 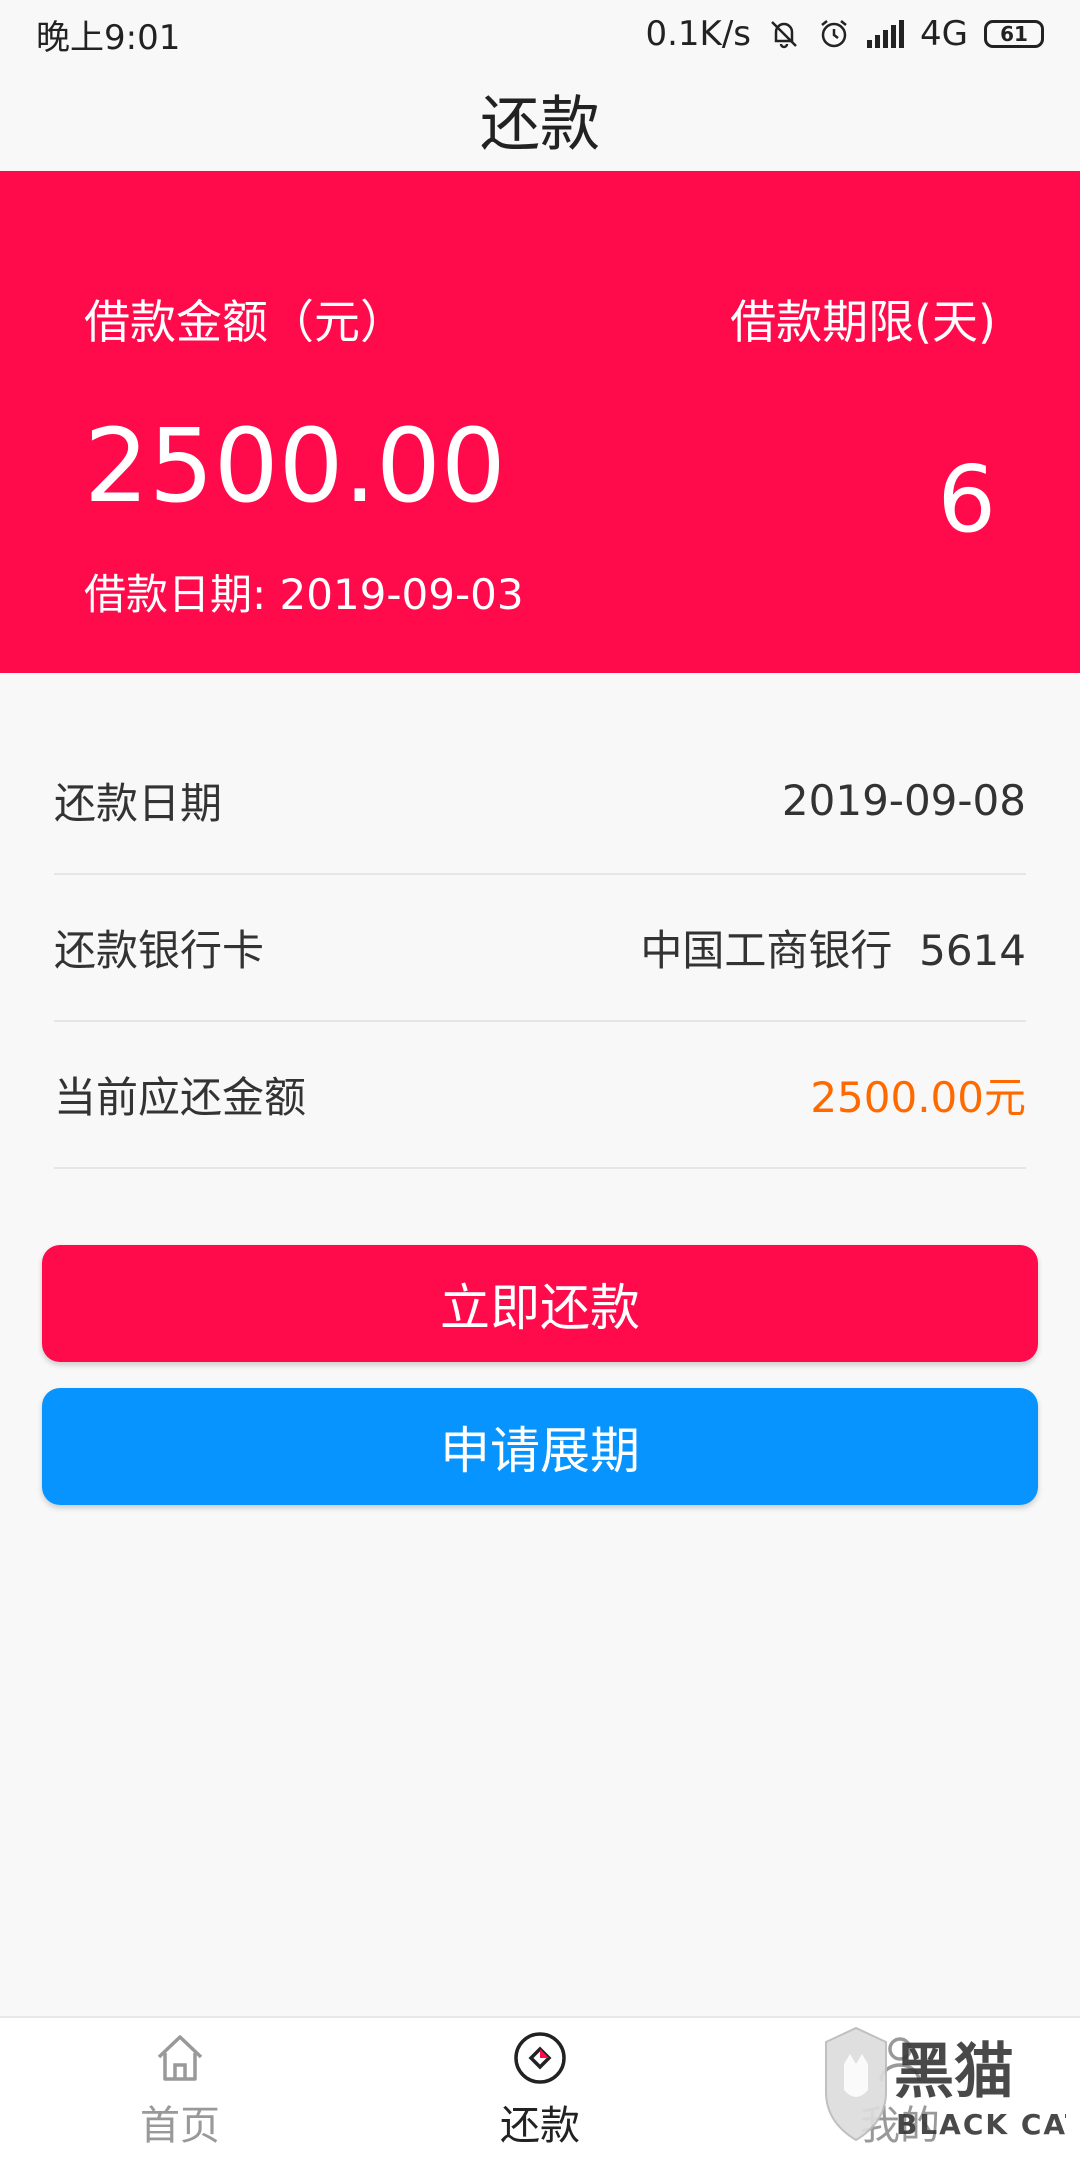 What do you see at coordinates (966, 499) in the screenshot?
I see `loan-term-value: 6` at bounding box center [966, 499].